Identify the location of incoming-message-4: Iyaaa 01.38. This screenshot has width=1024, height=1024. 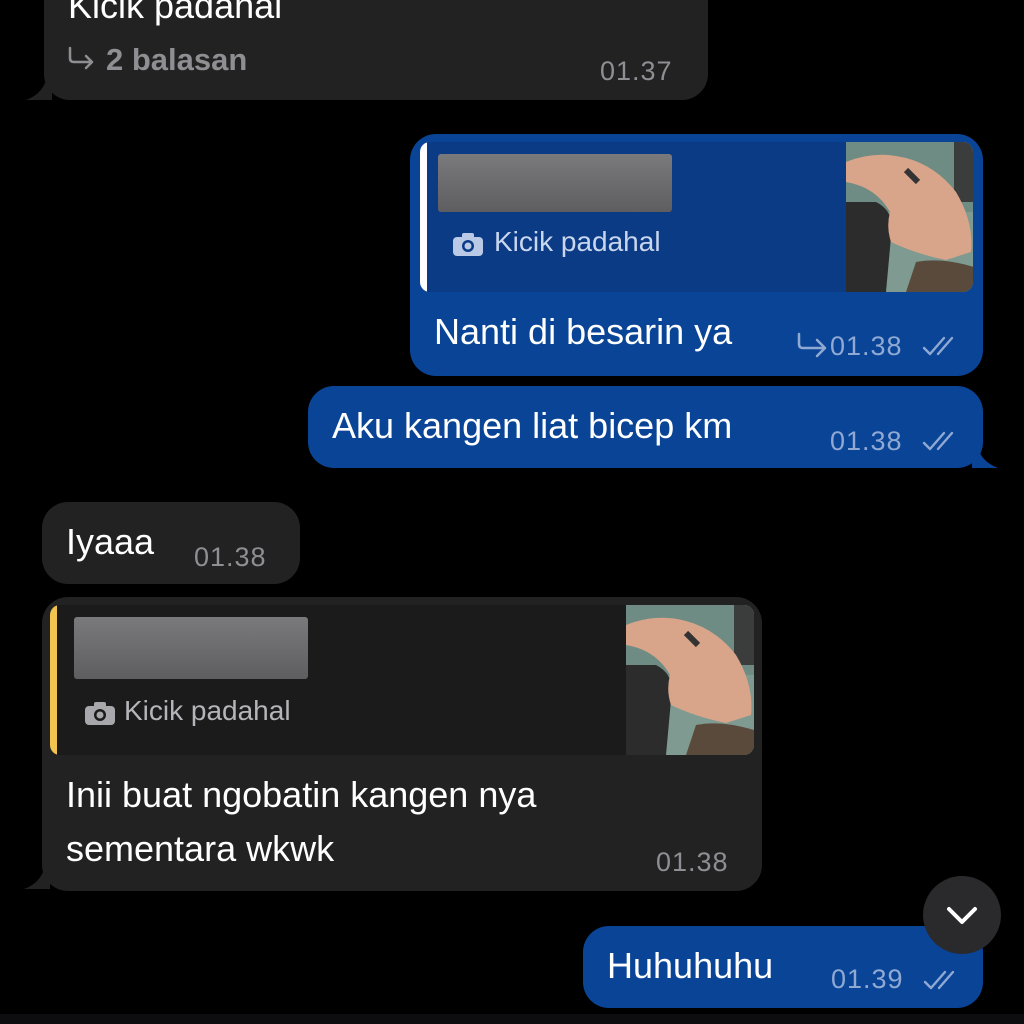
(171, 543).